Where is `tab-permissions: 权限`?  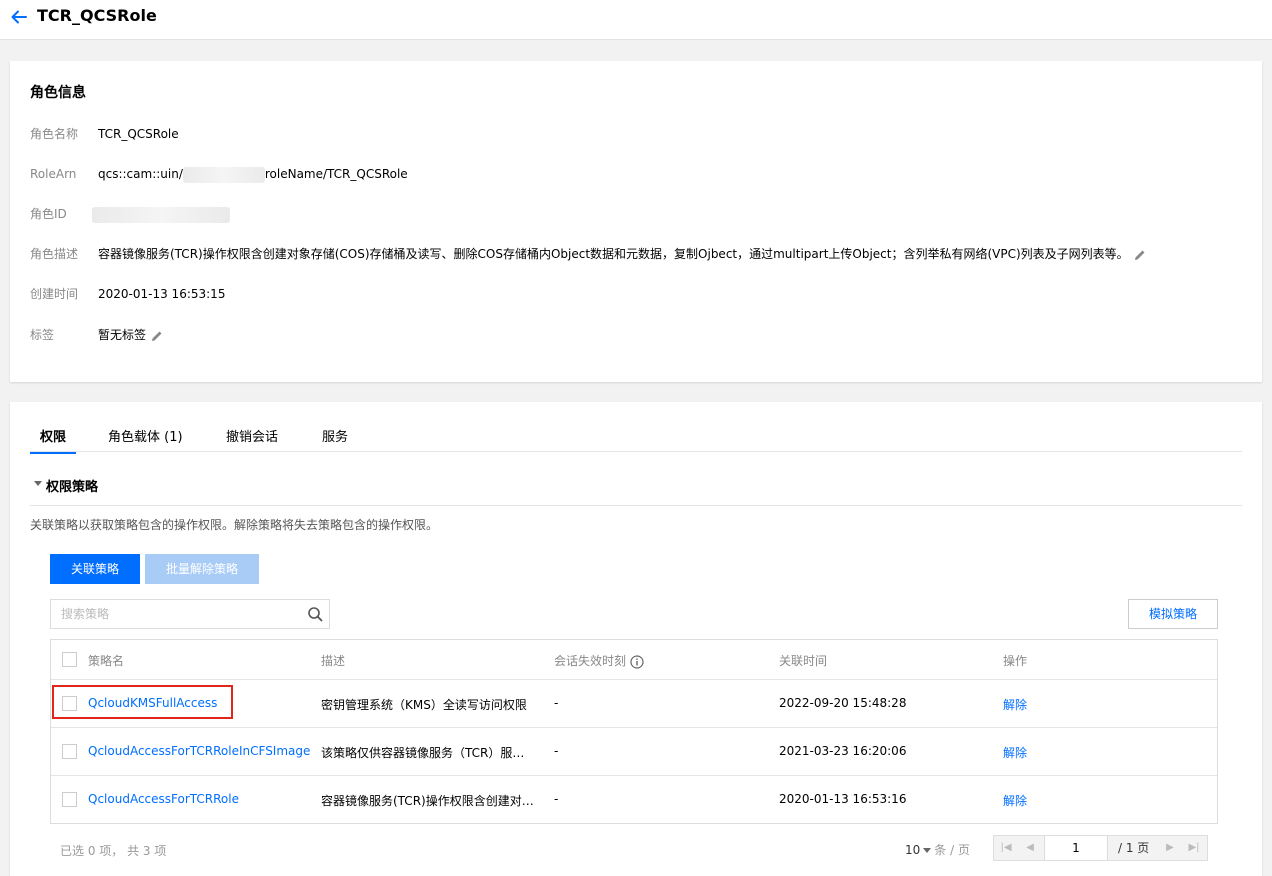
tab-permissions: 权限 is located at coordinates (53, 441).